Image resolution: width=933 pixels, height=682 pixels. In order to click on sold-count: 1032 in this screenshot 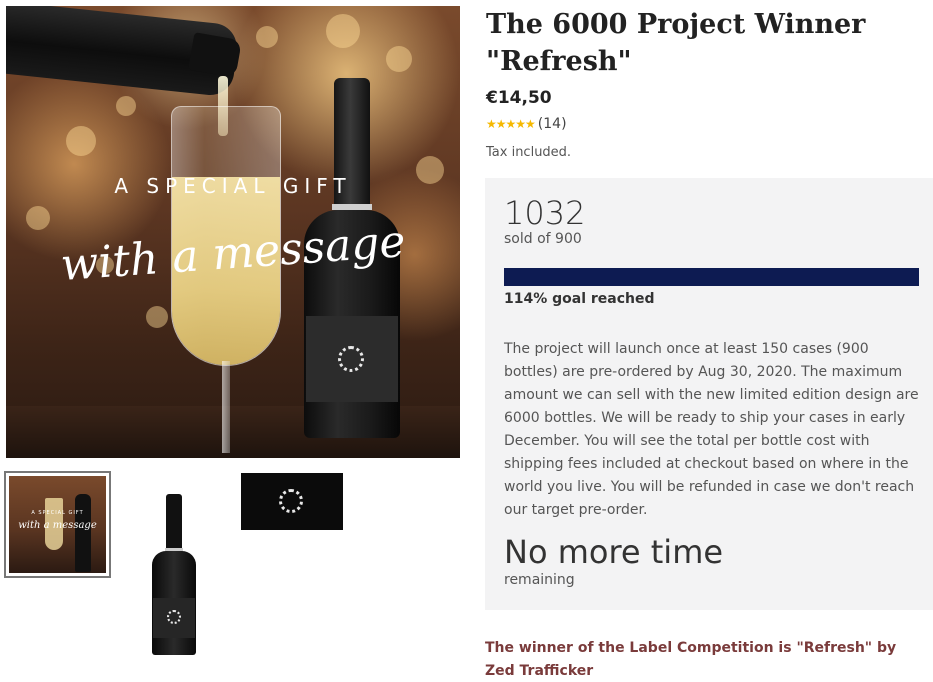, I will do `click(545, 213)`.